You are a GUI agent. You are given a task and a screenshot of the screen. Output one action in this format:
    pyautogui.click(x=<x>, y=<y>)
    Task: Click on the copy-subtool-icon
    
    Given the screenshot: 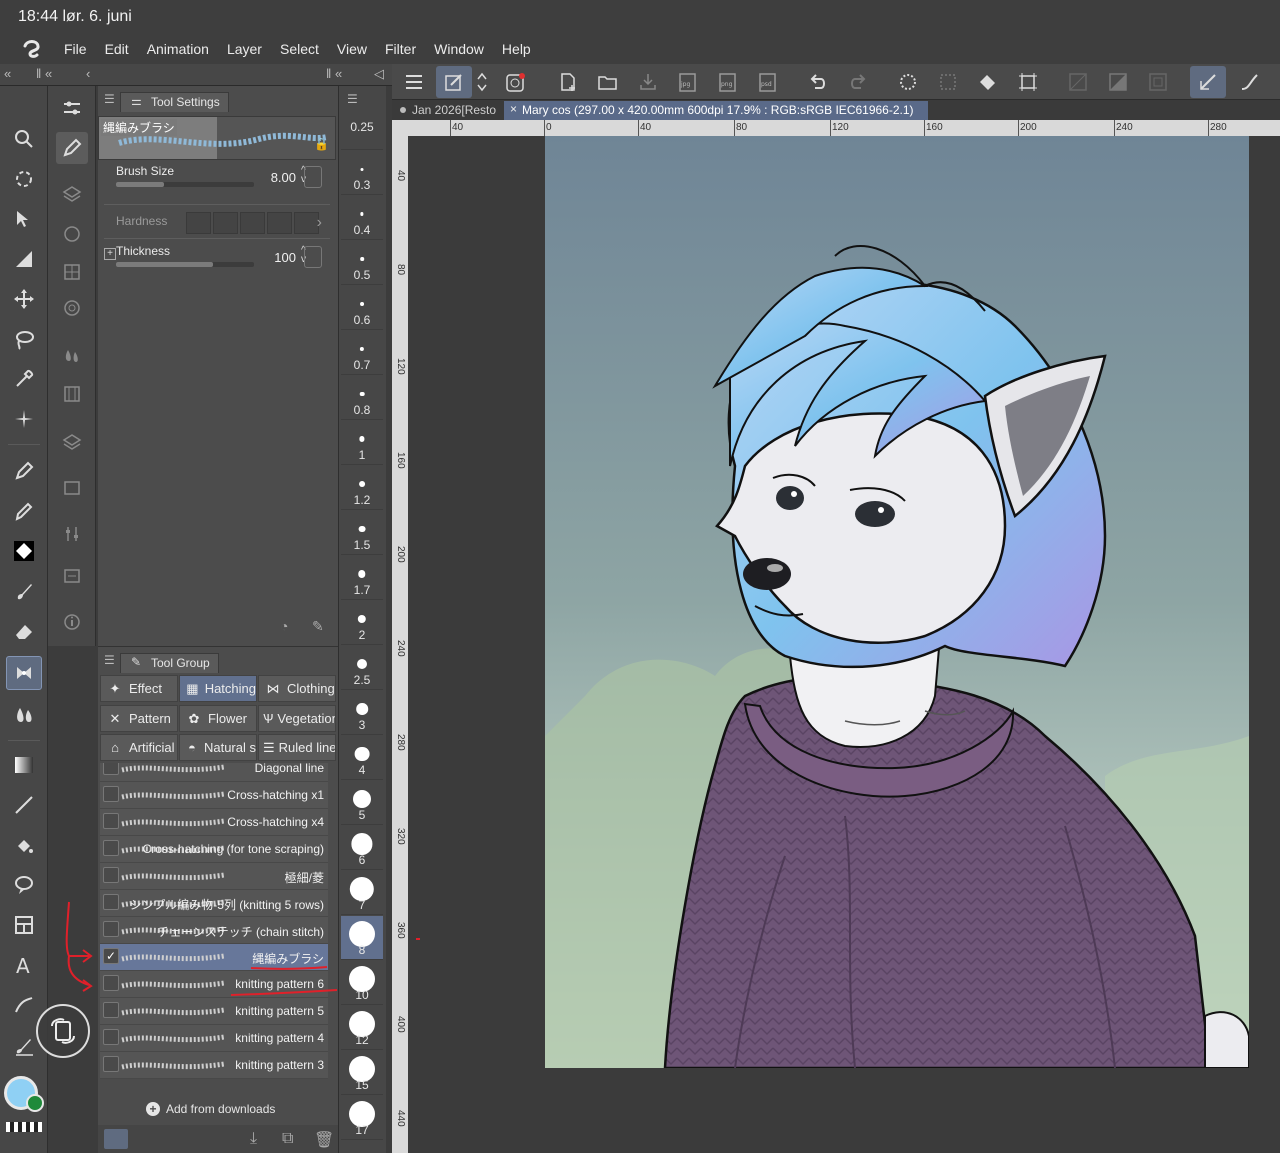 What is the action you would take?
    pyautogui.click(x=116, y=1139)
    